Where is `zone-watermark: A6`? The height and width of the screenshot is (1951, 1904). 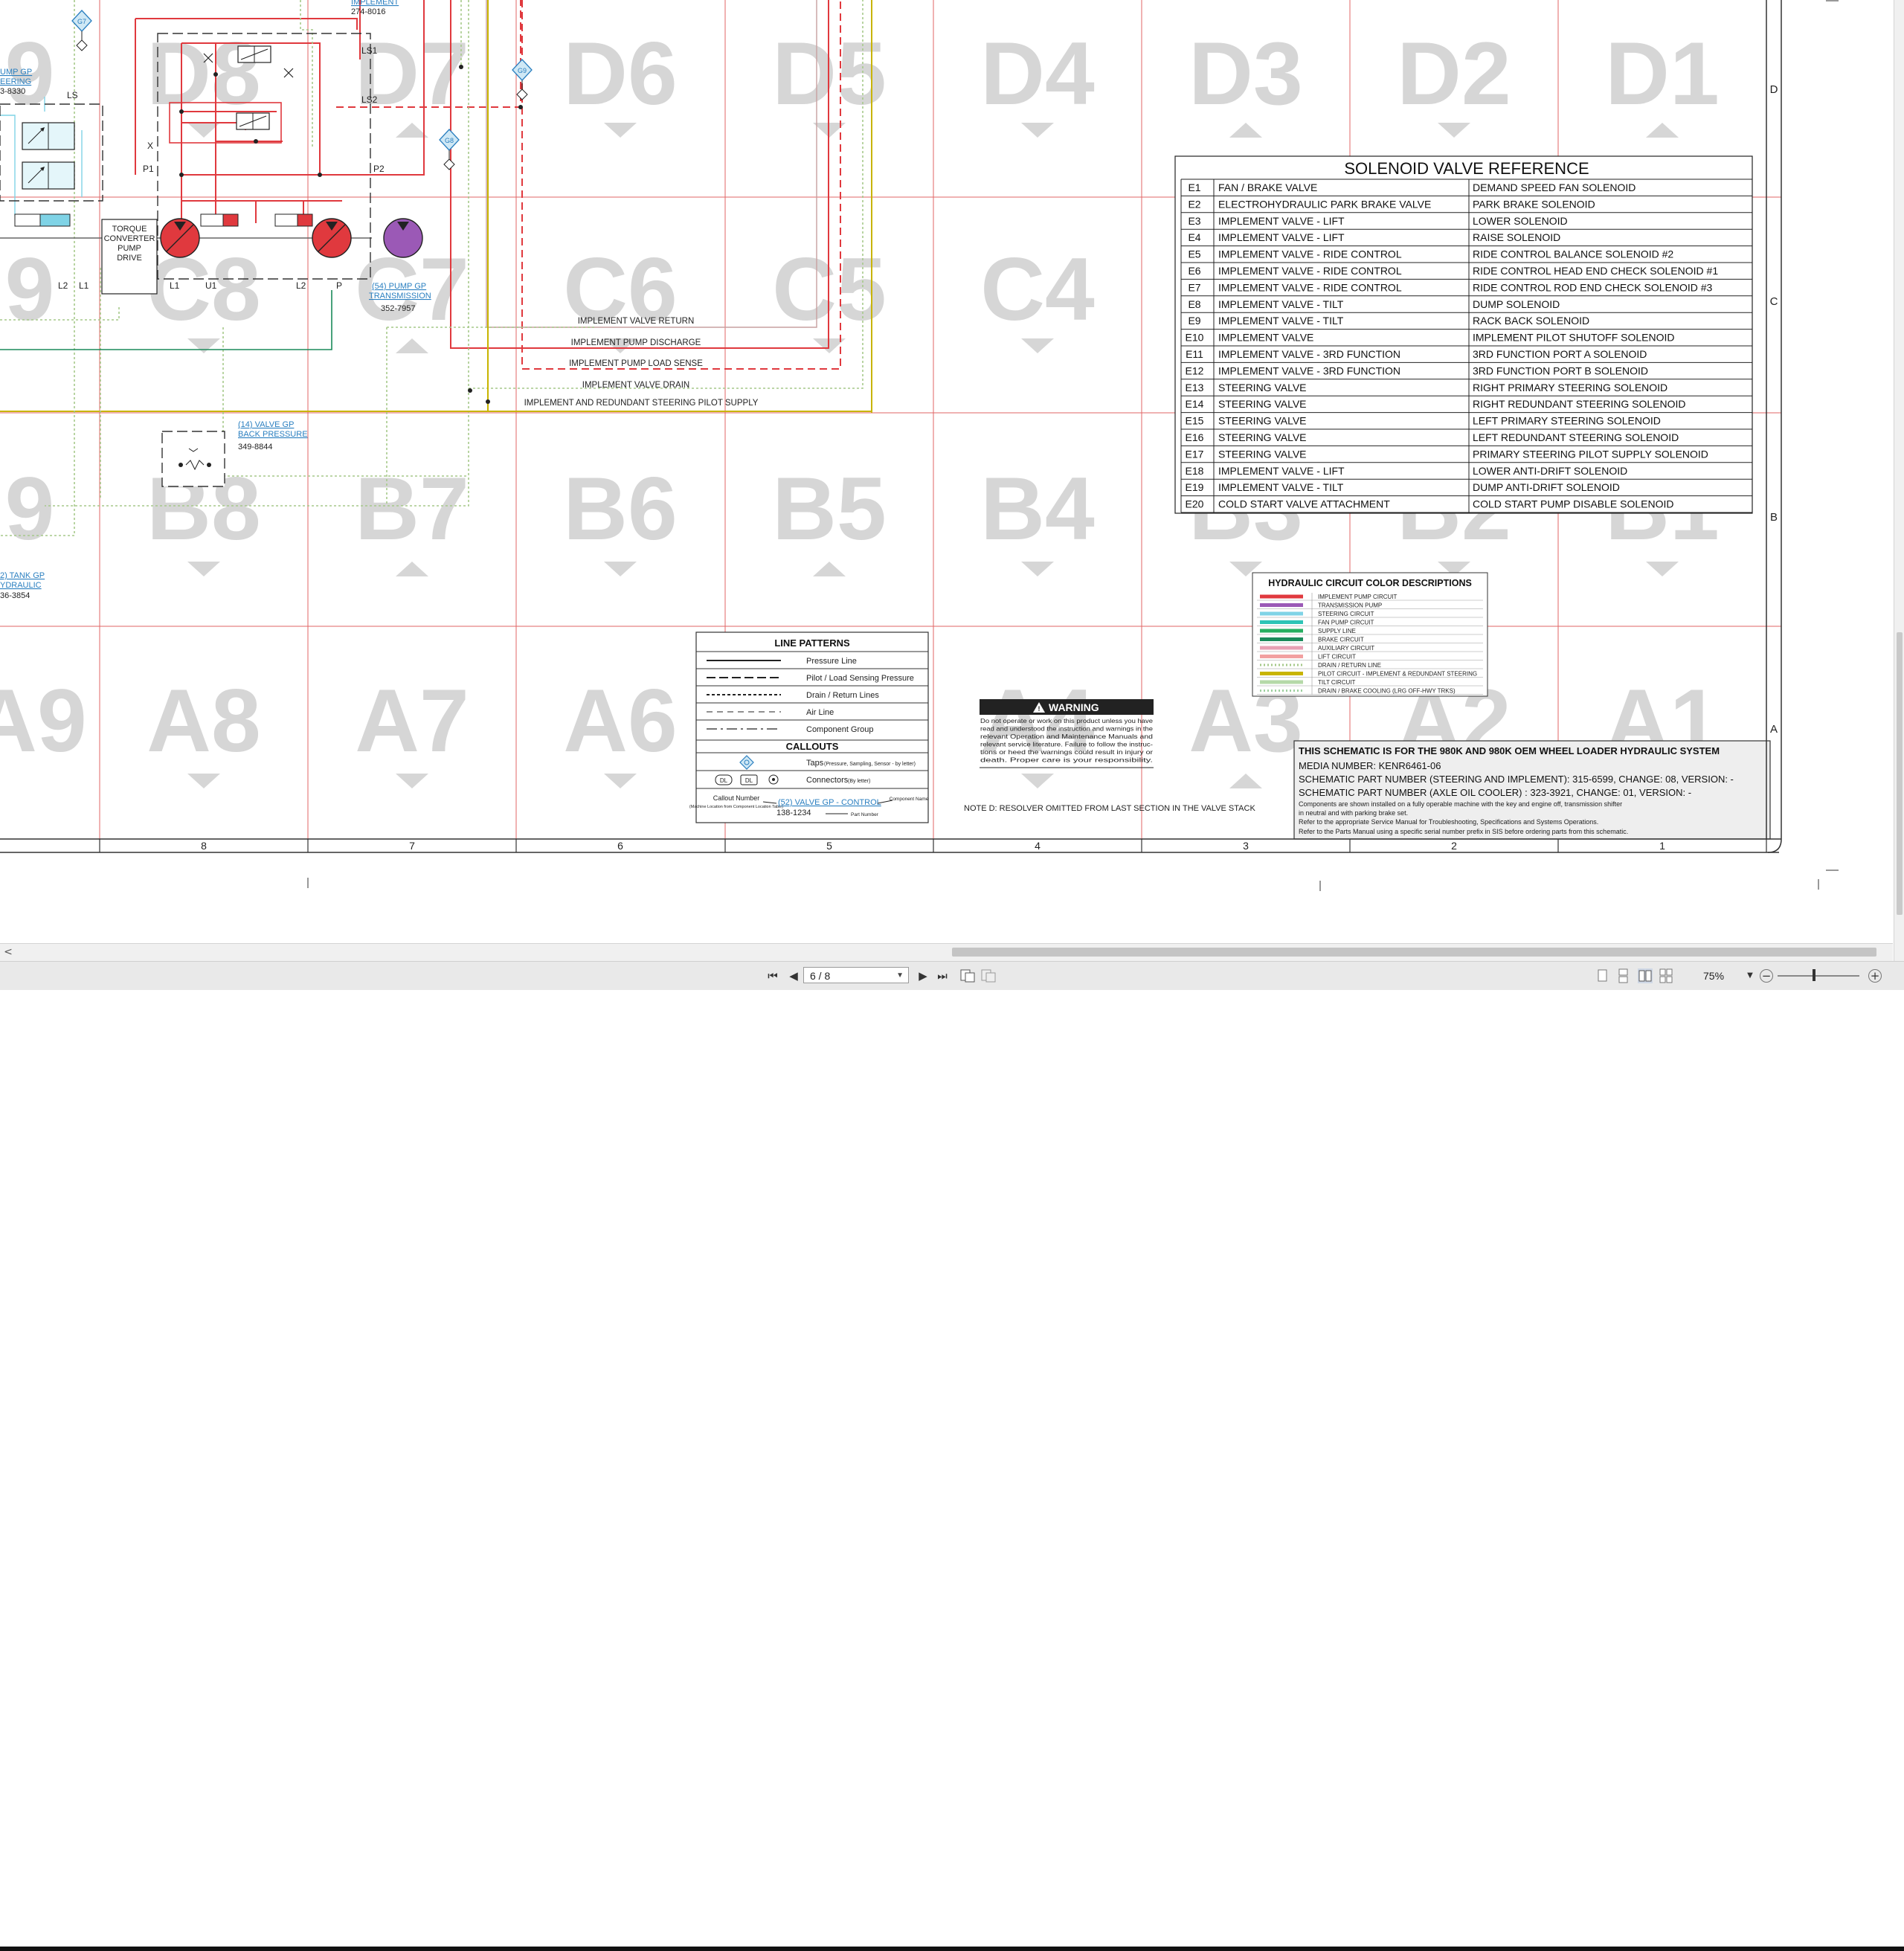 zone-watermark: A6 is located at coordinates (620, 721).